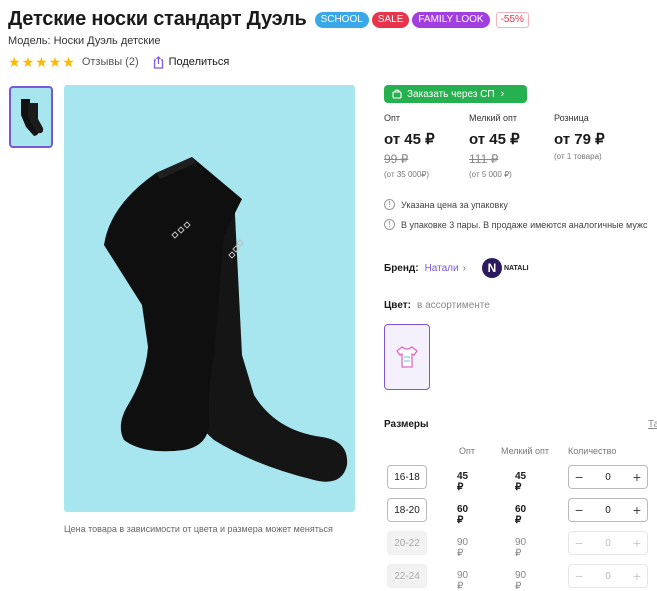  I want to click on size-price-small: 45 ₽, so click(521, 482).